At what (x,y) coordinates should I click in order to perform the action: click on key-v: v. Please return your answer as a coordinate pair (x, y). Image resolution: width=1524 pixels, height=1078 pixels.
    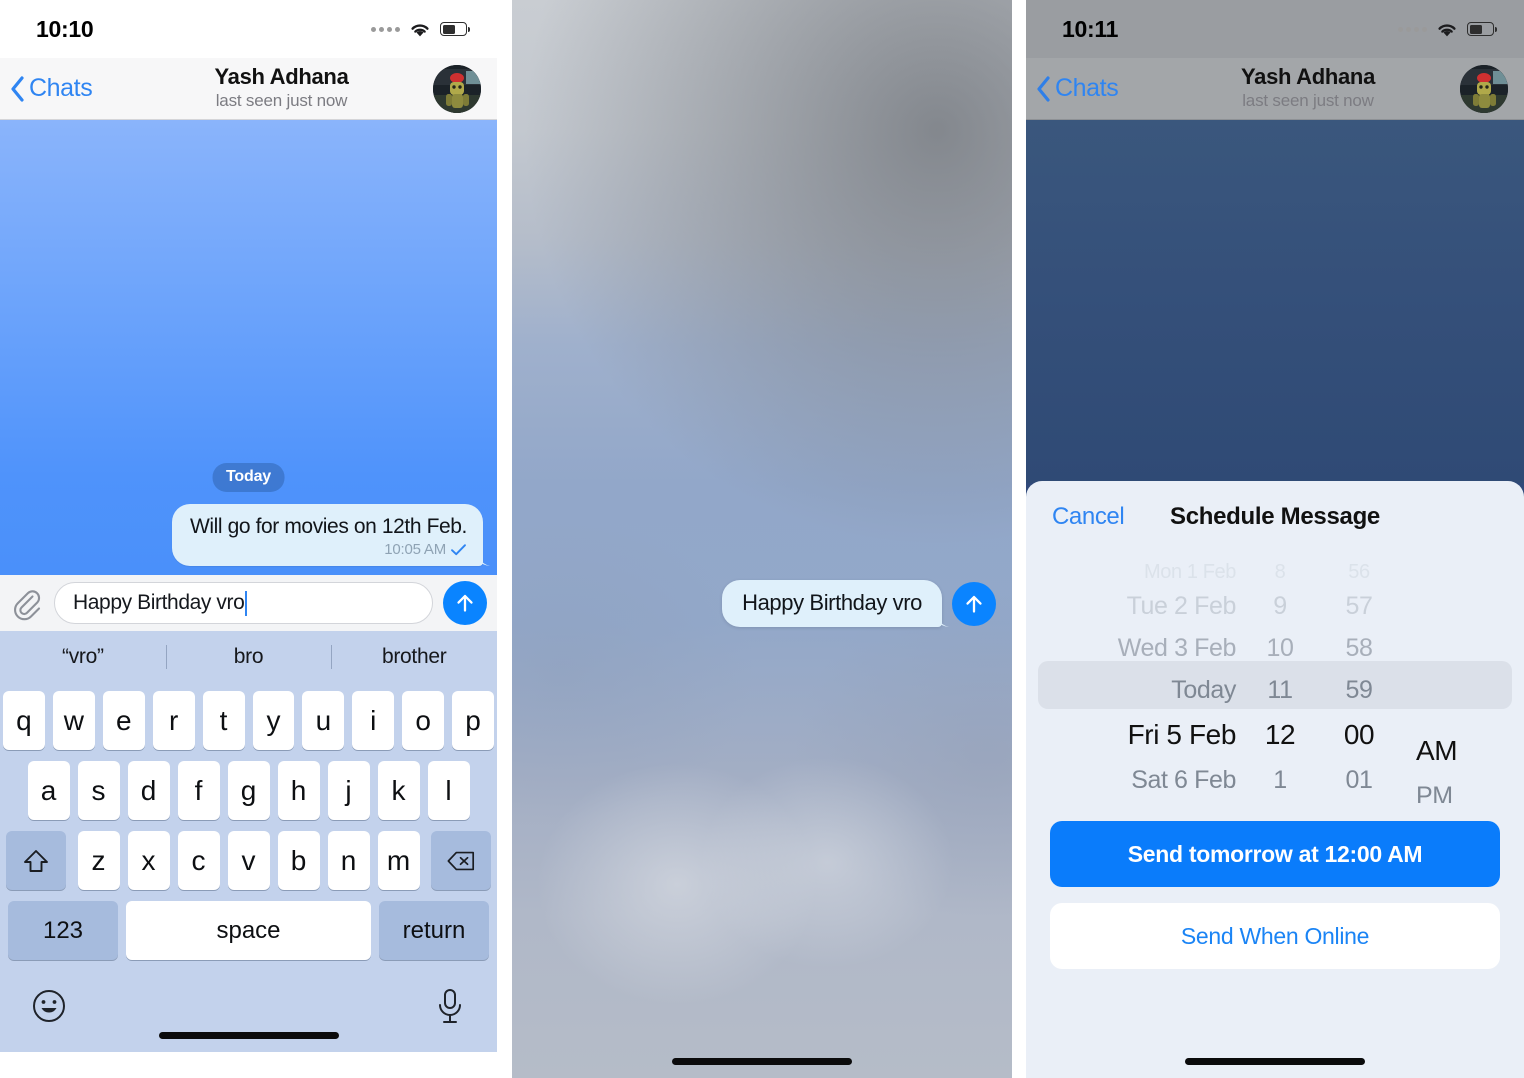
    Looking at the image, I should click on (248, 860).